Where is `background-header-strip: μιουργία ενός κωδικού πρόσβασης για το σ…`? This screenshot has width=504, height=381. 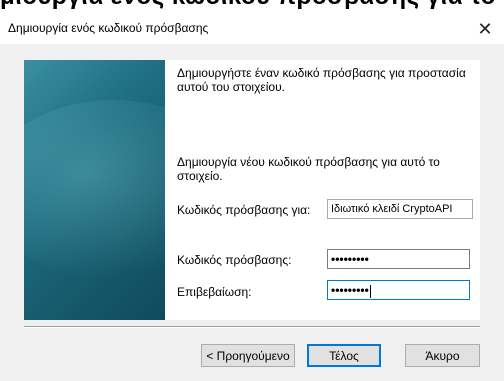 background-header-strip: μιουργία ενός κωδικού πρόσβασης για το σ… is located at coordinates (252, 7).